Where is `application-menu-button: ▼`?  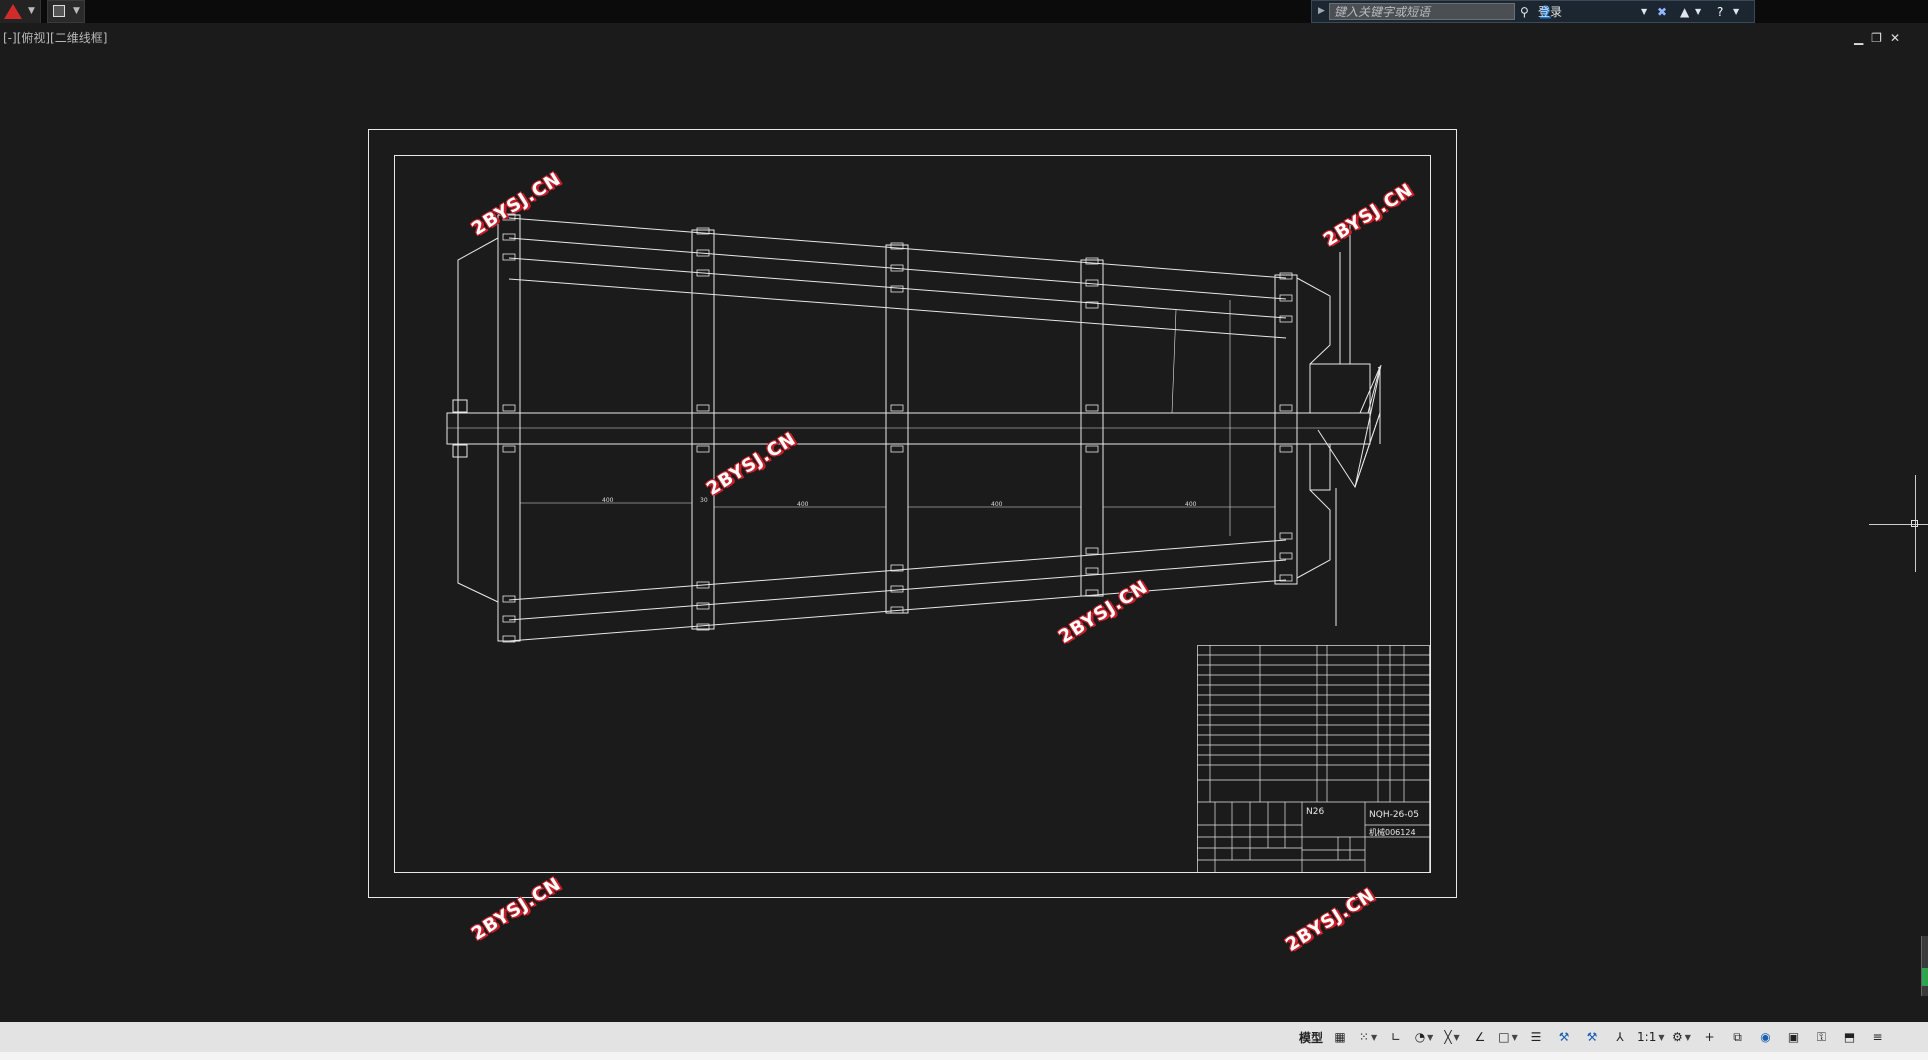
application-menu-button: ▼ is located at coordinates (20, 11).